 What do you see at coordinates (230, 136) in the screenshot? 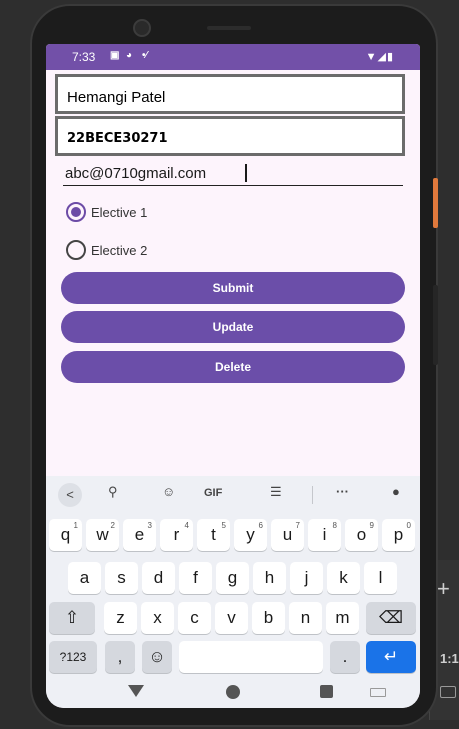
I see `id-field: 22BECE30271` at bounding box center [230, 136].